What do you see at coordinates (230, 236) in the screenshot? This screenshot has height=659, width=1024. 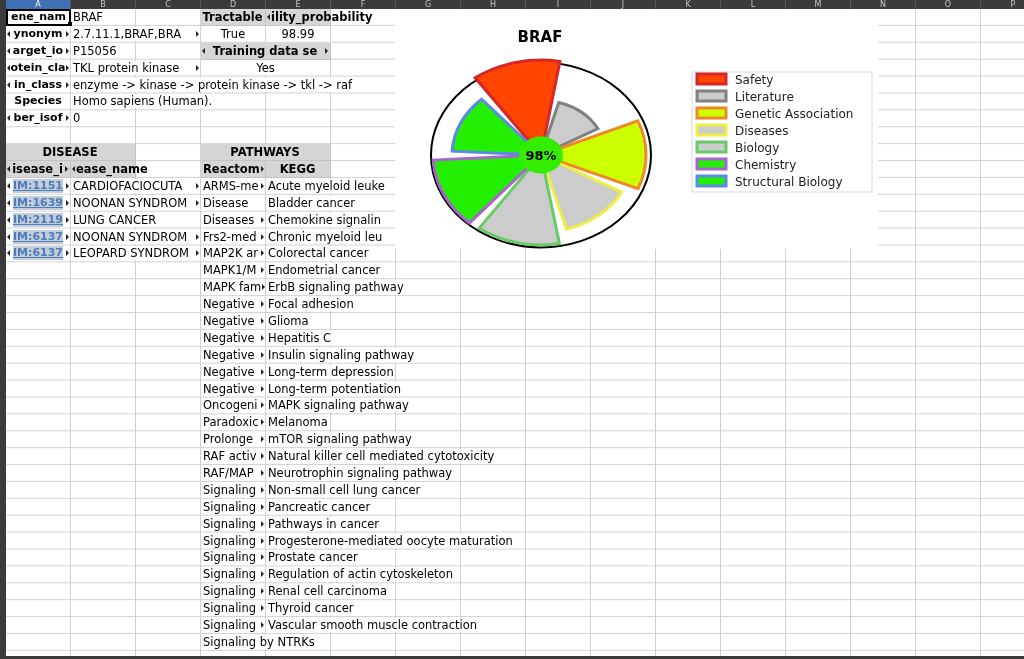 I see `cell-text: Frs2-med` at bounding box center [230, 236].